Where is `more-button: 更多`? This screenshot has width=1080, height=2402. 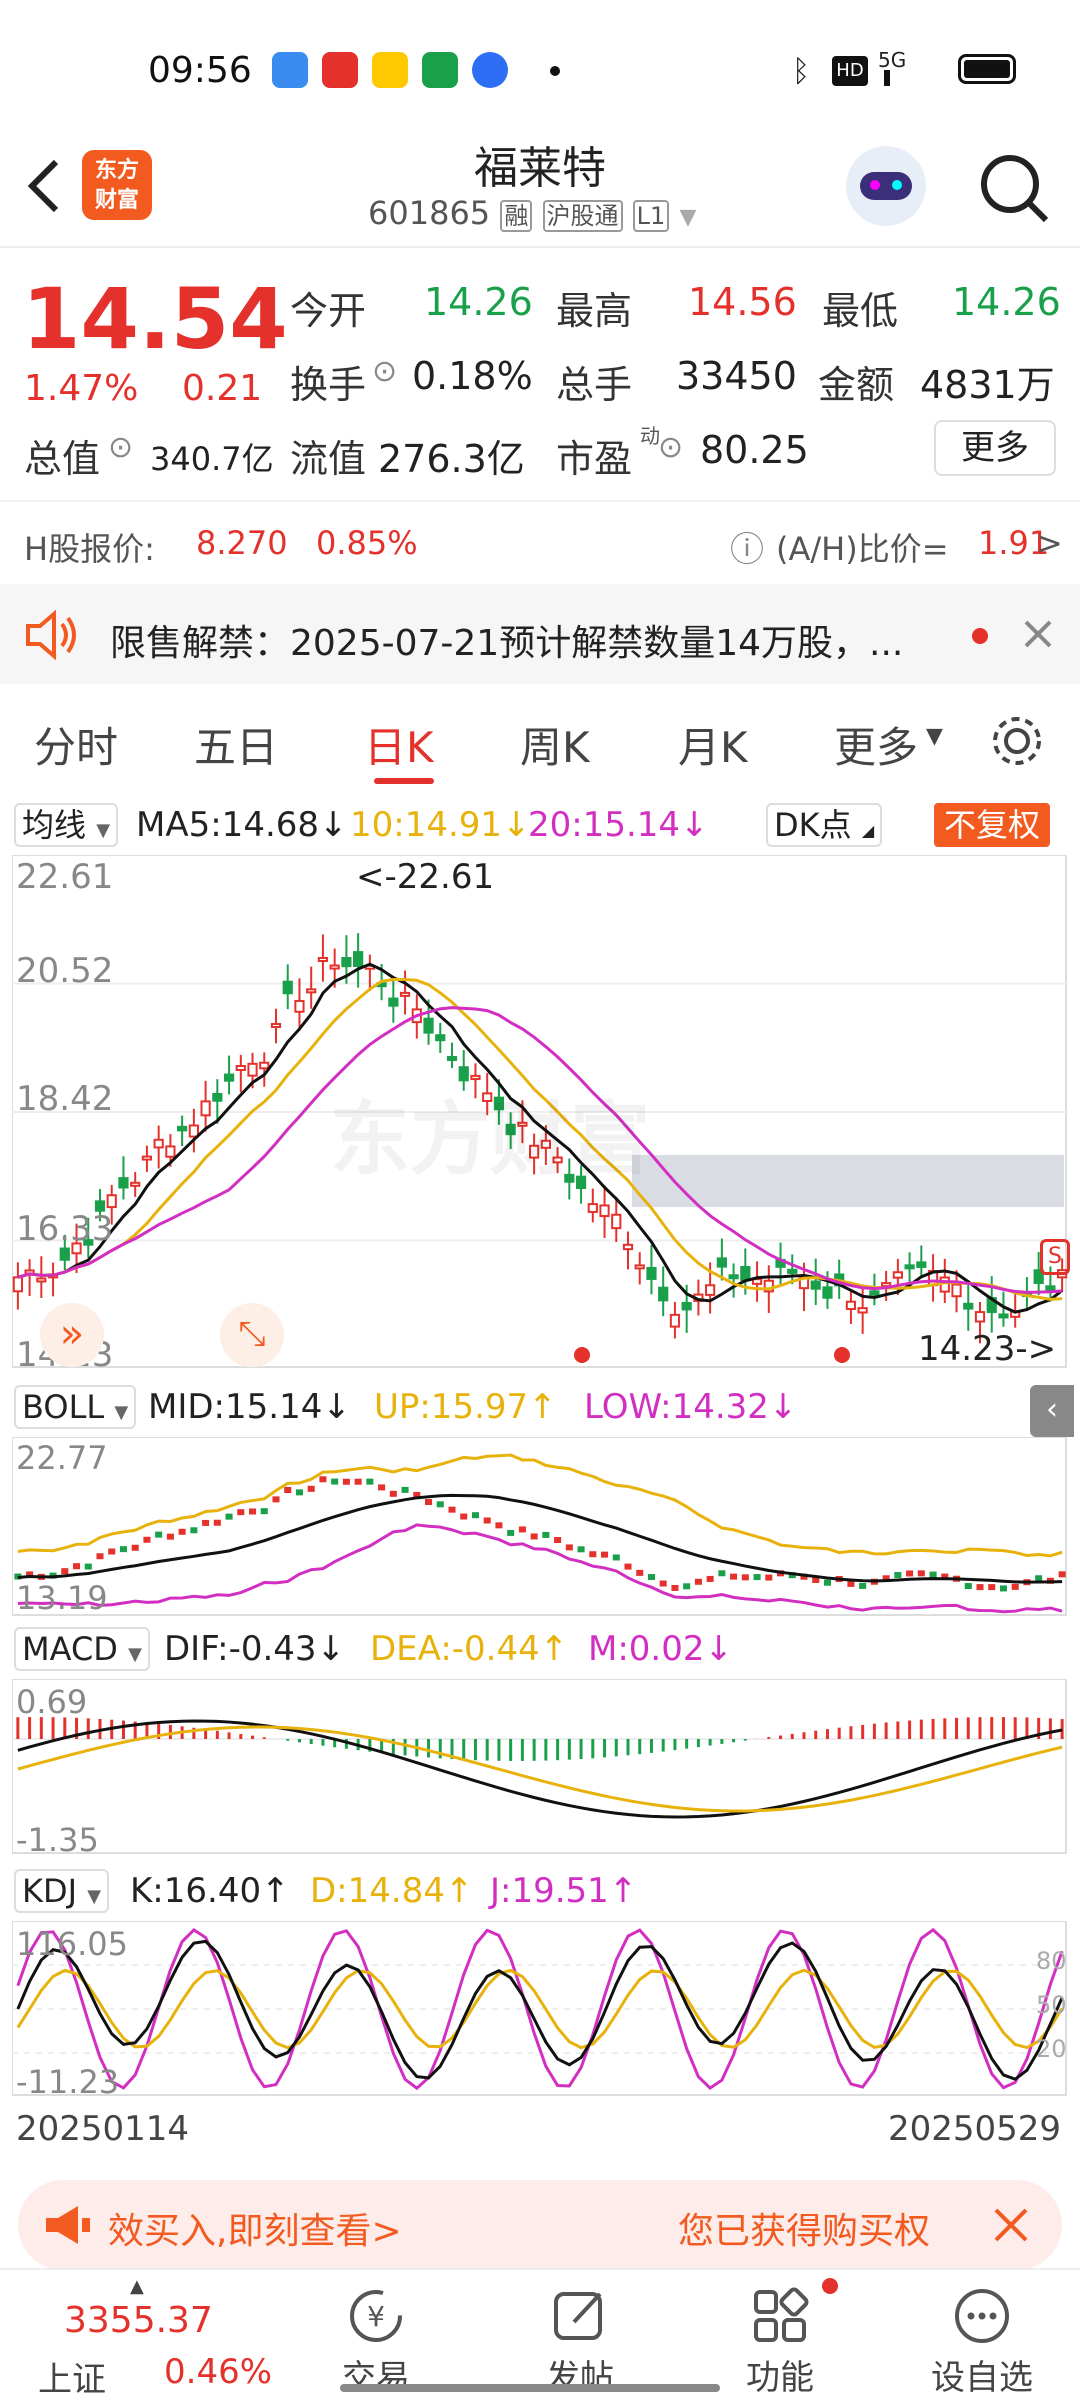 more-button: 更多 is located at coordinates (995, 448).